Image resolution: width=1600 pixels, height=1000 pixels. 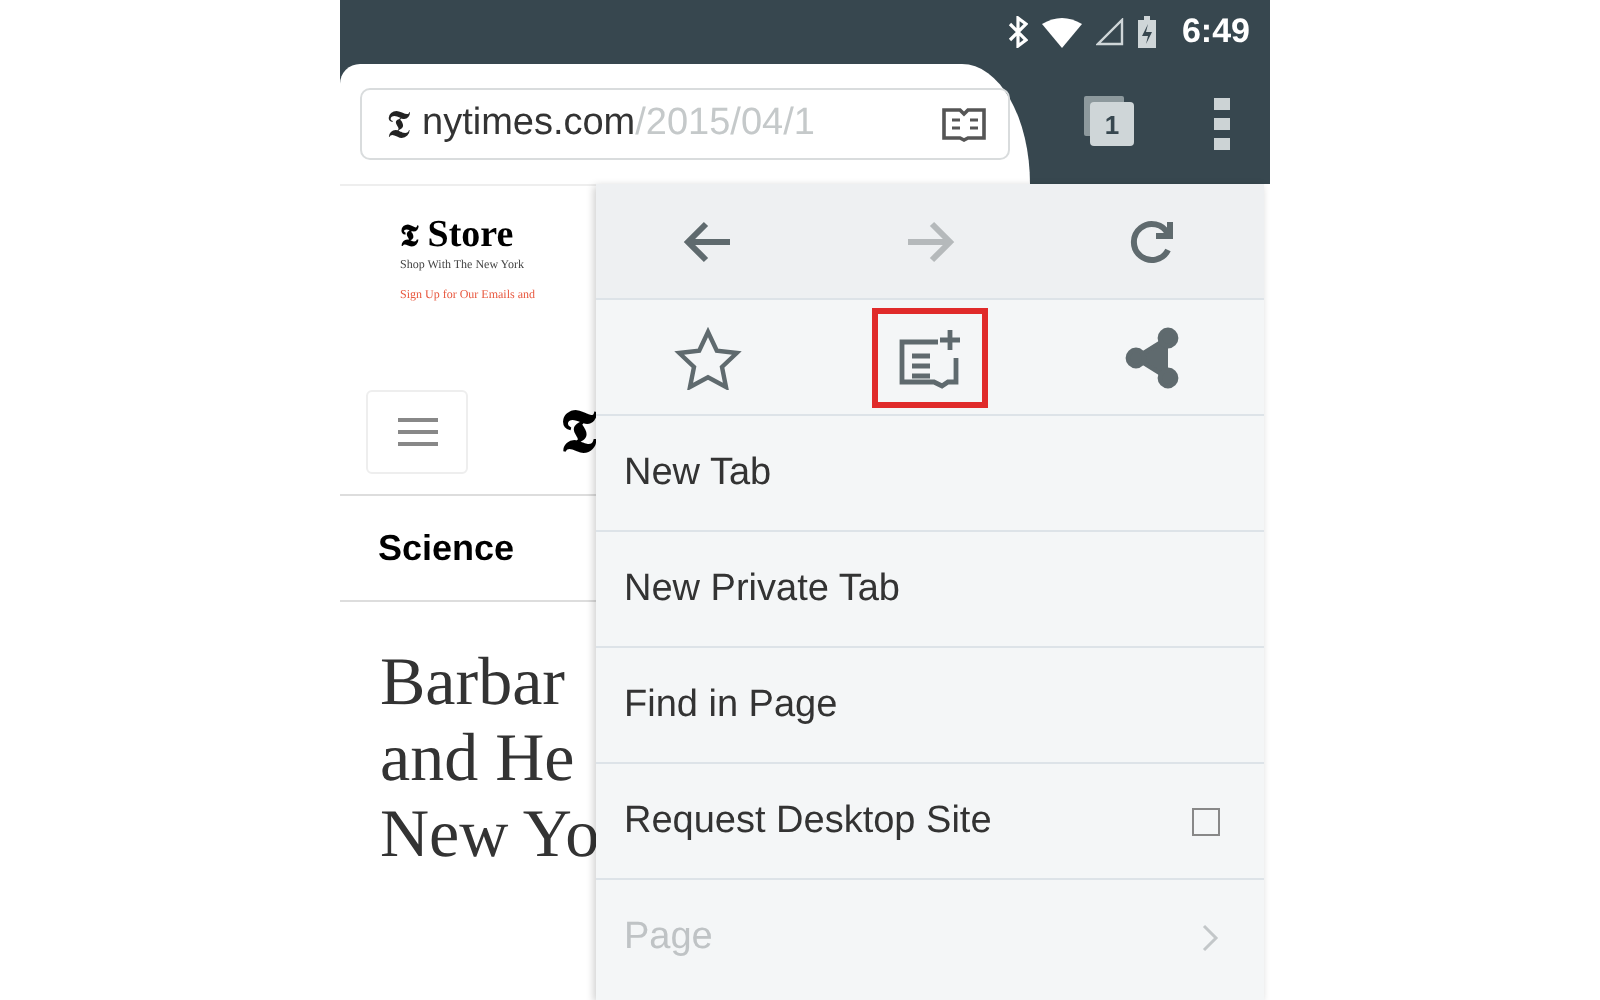 I want to click on tab-switcher-button: 1, so click(x=1112, y=124).